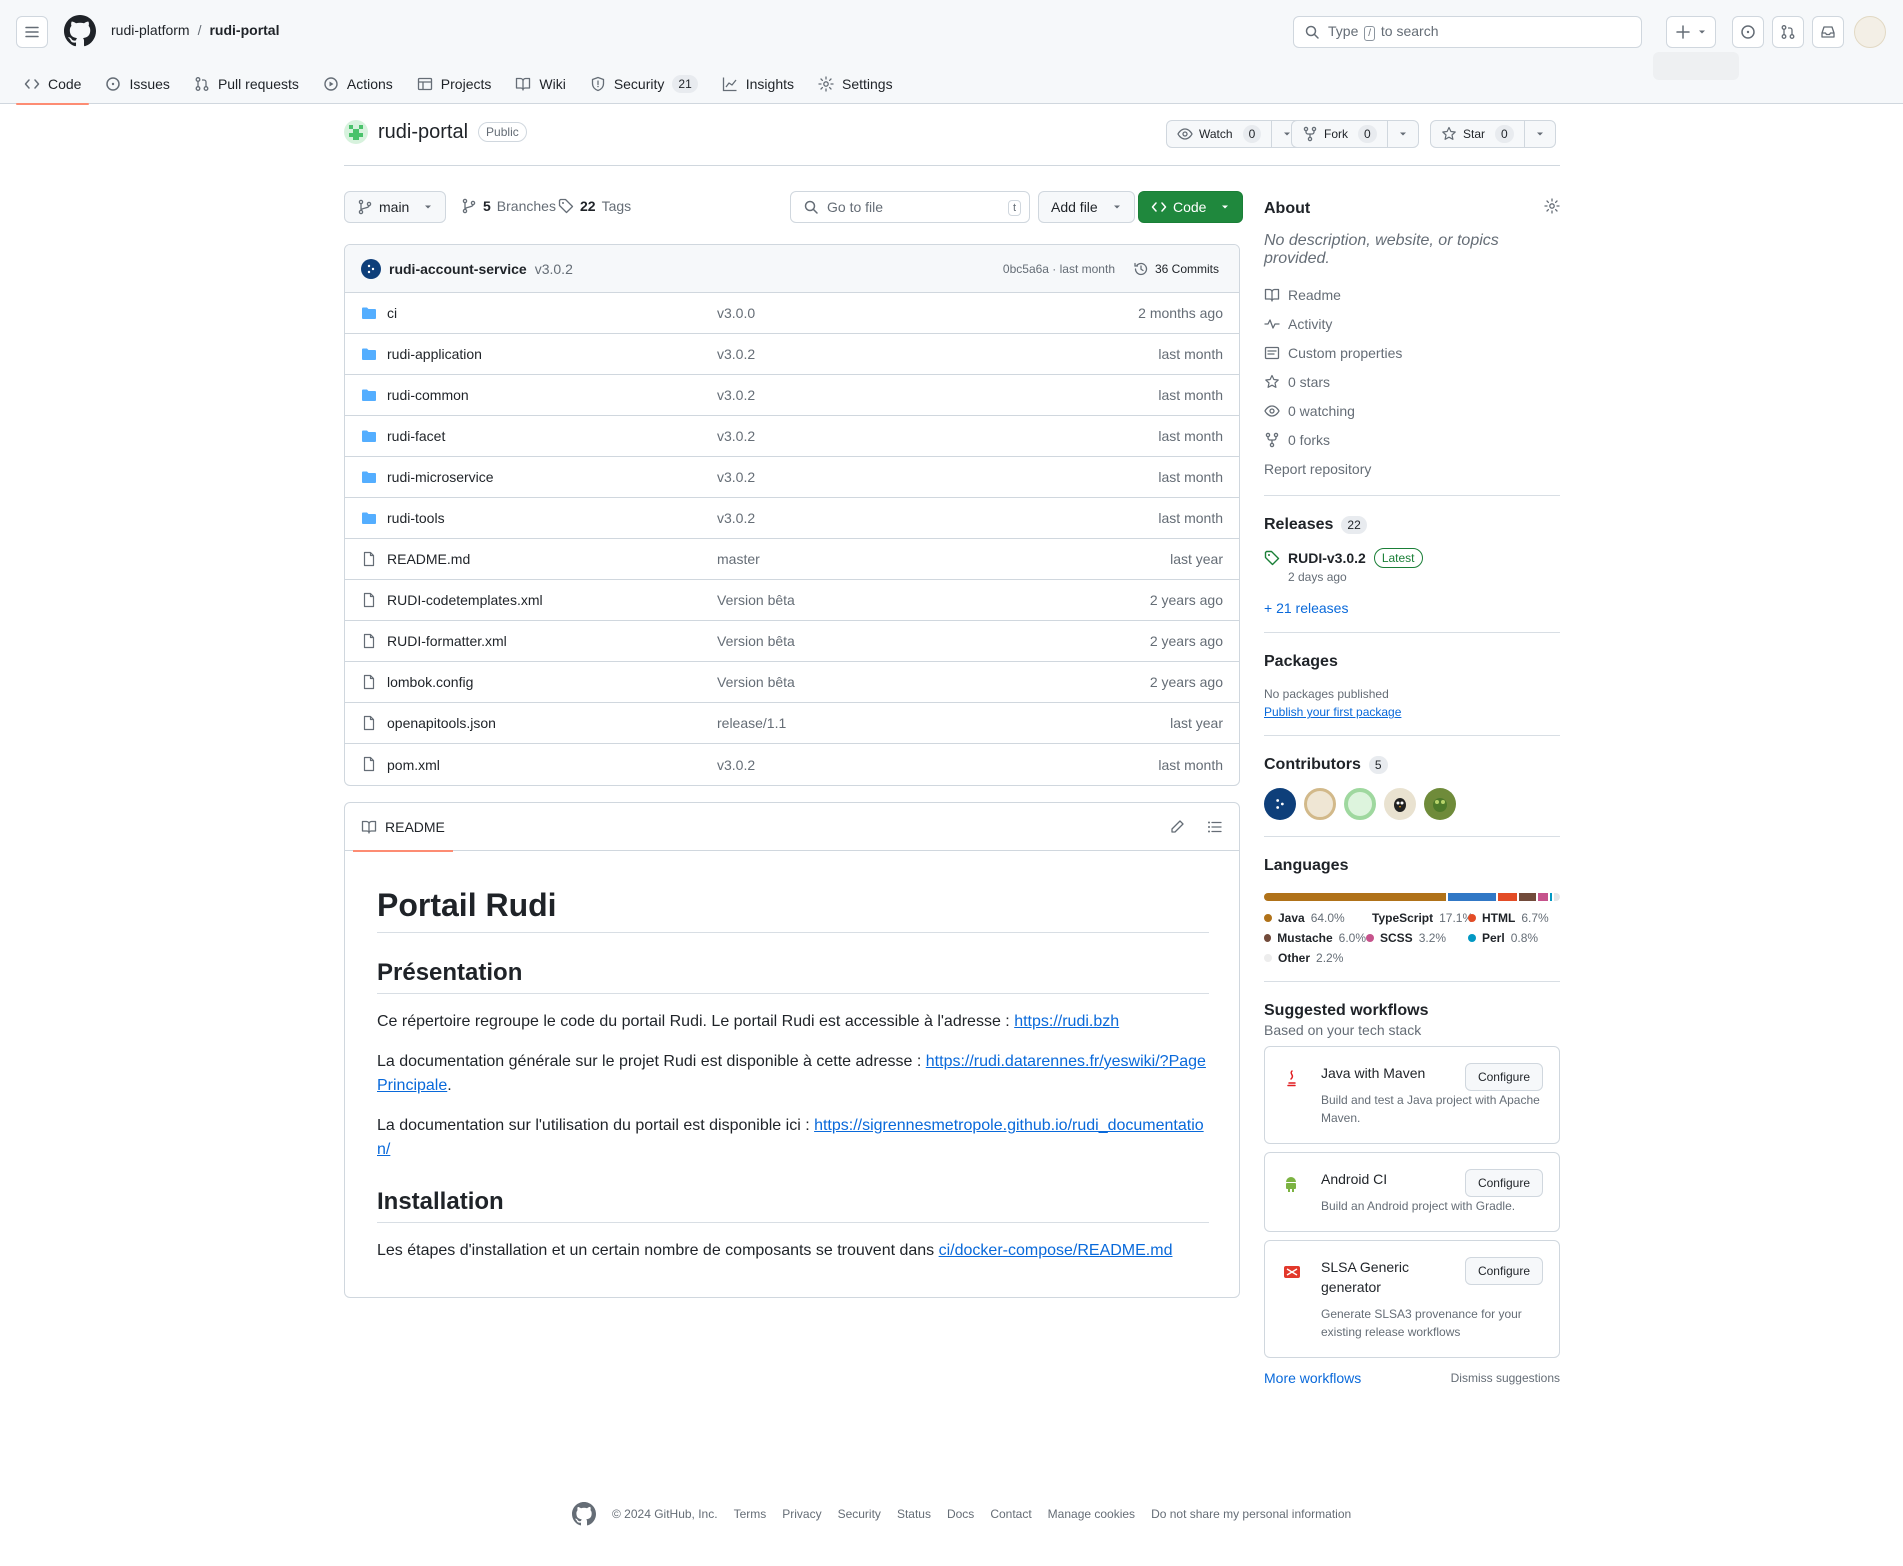 This screenshot has width=1903, height=1566. What do you see at coordinates (441, 723) in the screenshot?
I see `file-name: openapitools.json` at bounding box center [441, 723].